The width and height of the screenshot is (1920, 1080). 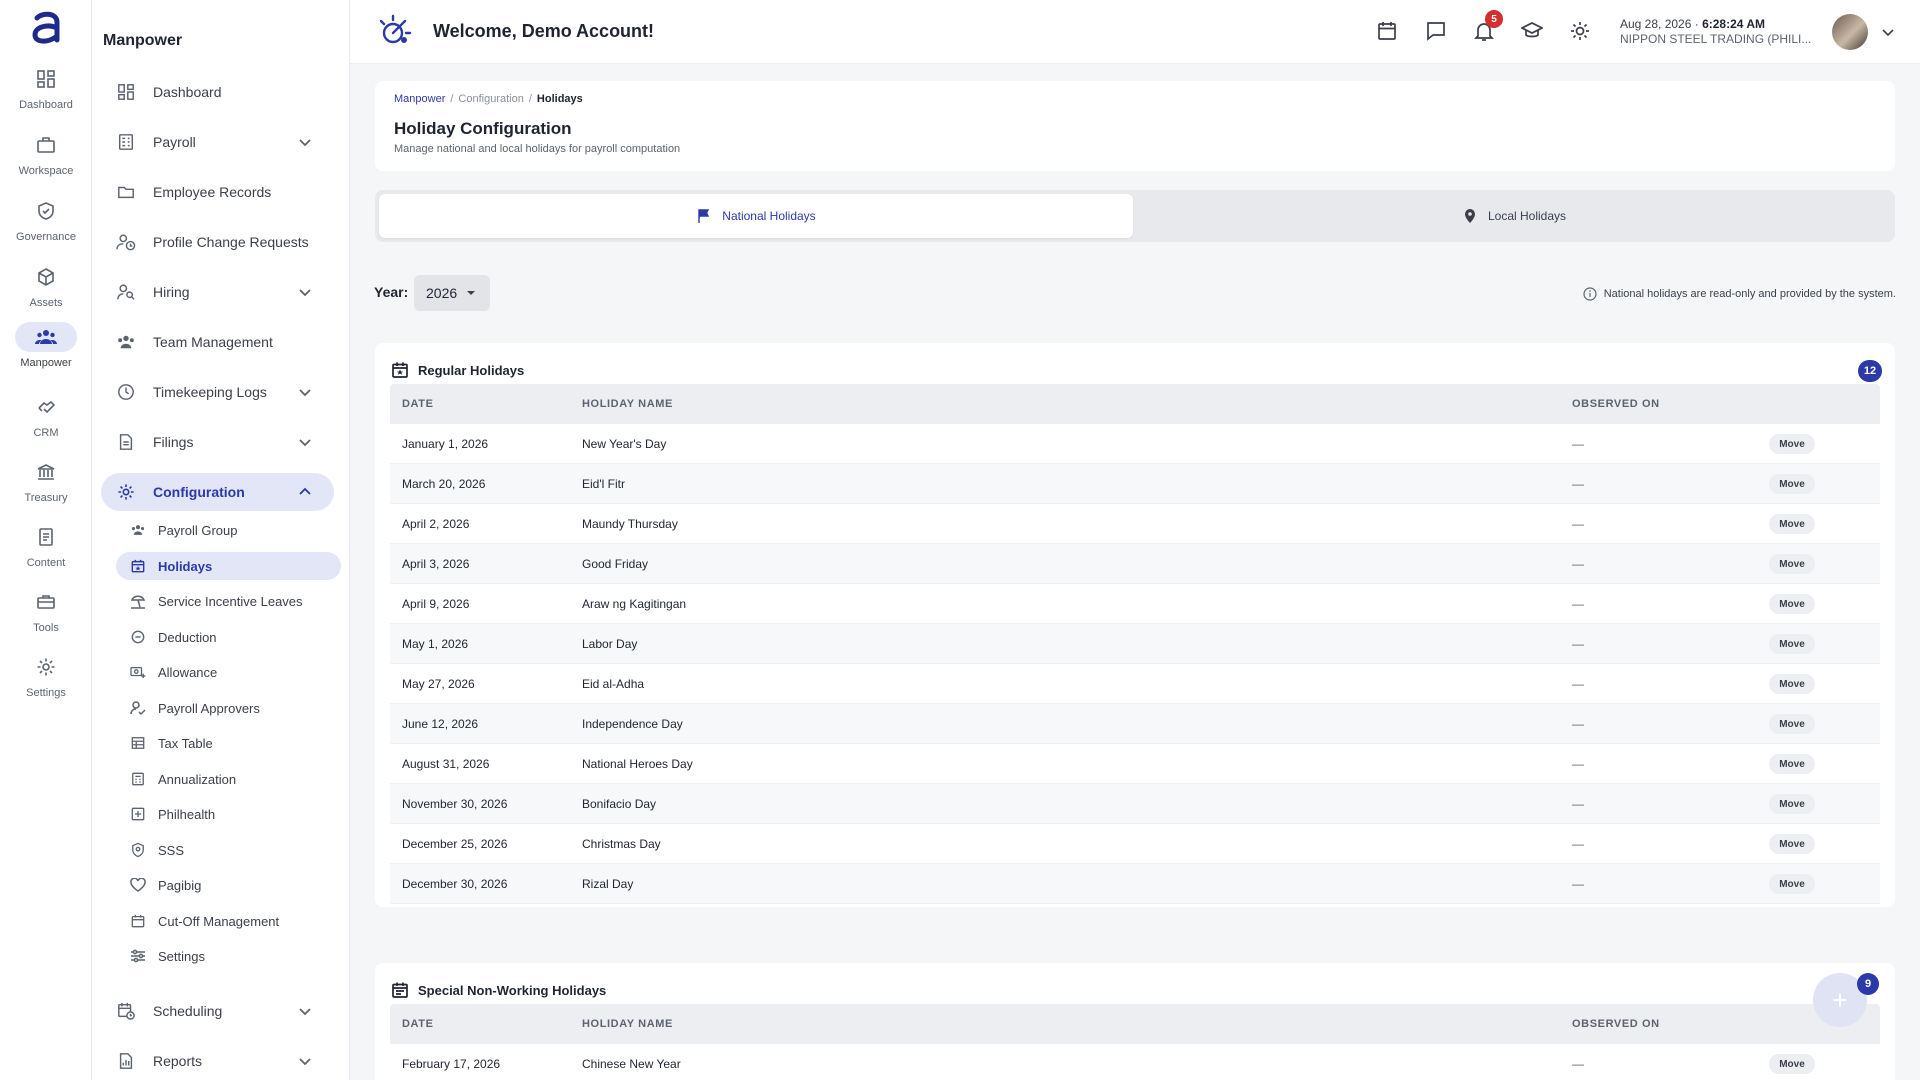 What do you see at coordinates (1135, 444) in the screenshot?
I see `table-row: January 1, 2026 New Year's Day — Move` at bounding box center [1135, 444].